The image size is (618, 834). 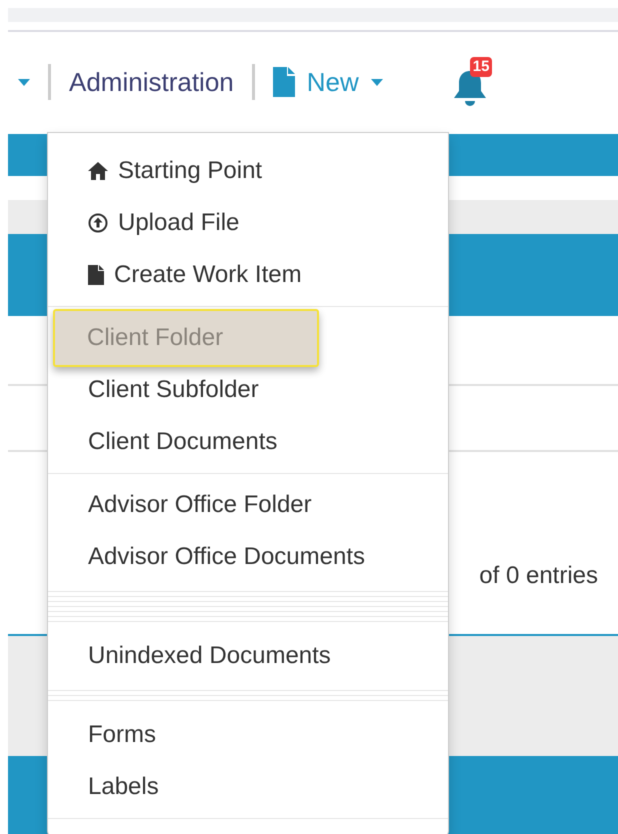 What do you see at coordinates (248, 171) in the screenshot?
I see `menu-item: Starting Point` at bounding box center [248, 171].